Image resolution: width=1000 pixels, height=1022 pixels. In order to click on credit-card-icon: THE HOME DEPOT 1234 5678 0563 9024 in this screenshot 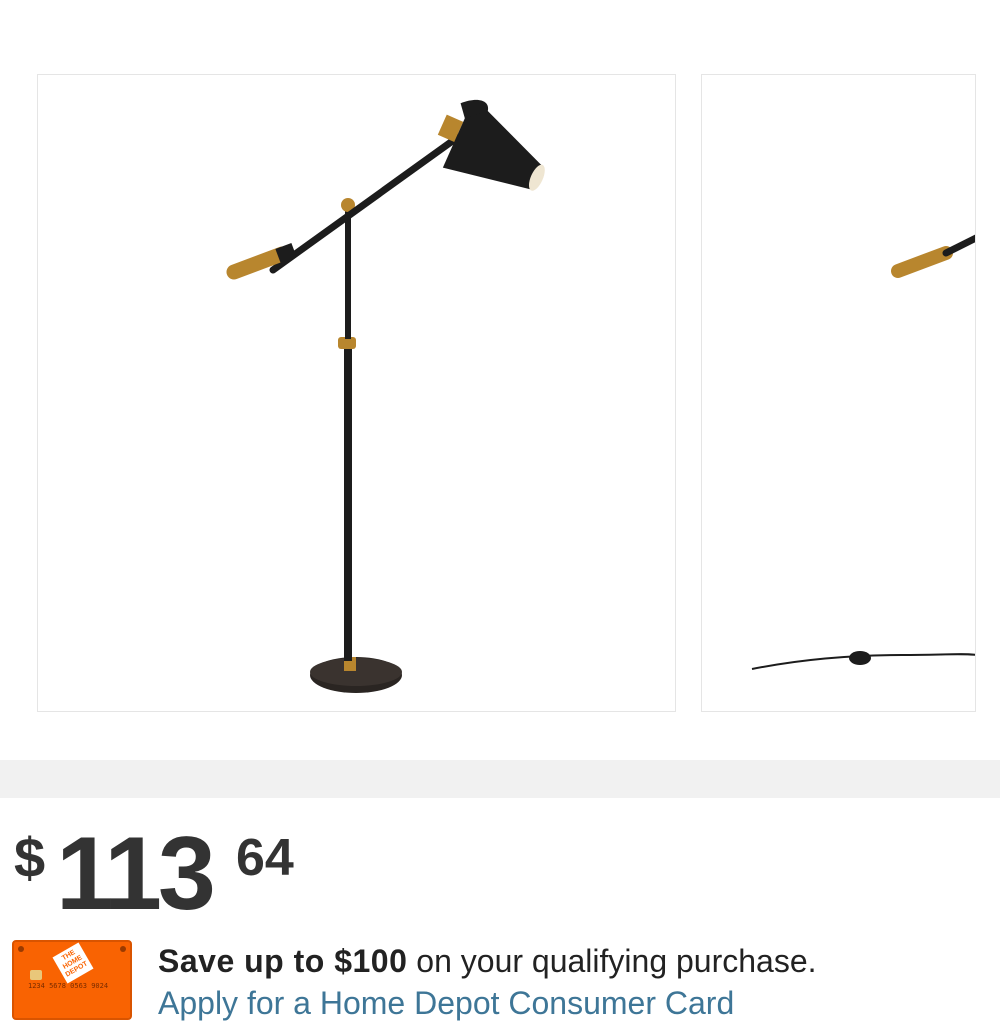, I will do `click(72, 980)`.